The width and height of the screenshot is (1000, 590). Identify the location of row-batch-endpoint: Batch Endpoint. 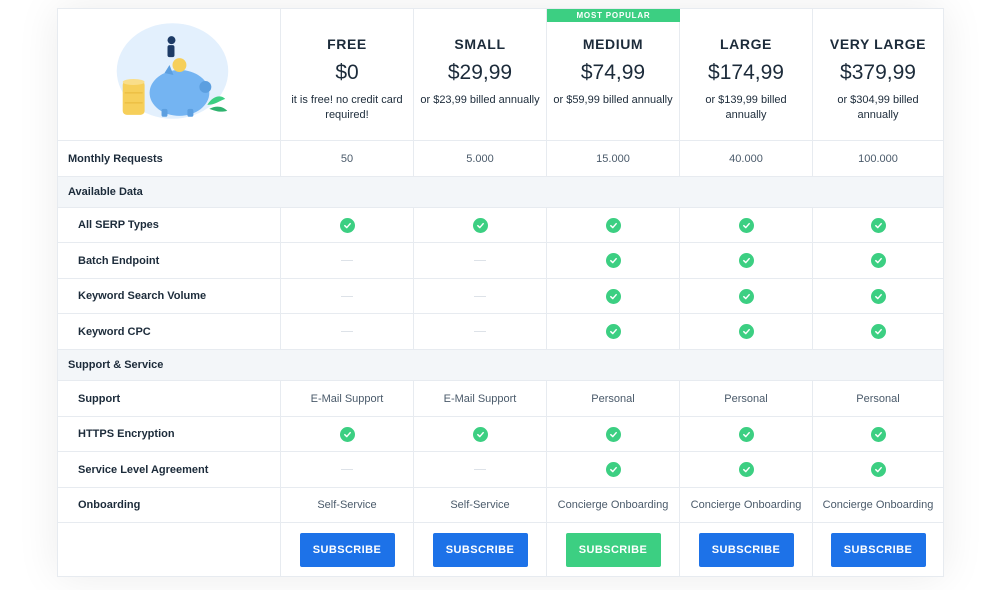
(500, 261).